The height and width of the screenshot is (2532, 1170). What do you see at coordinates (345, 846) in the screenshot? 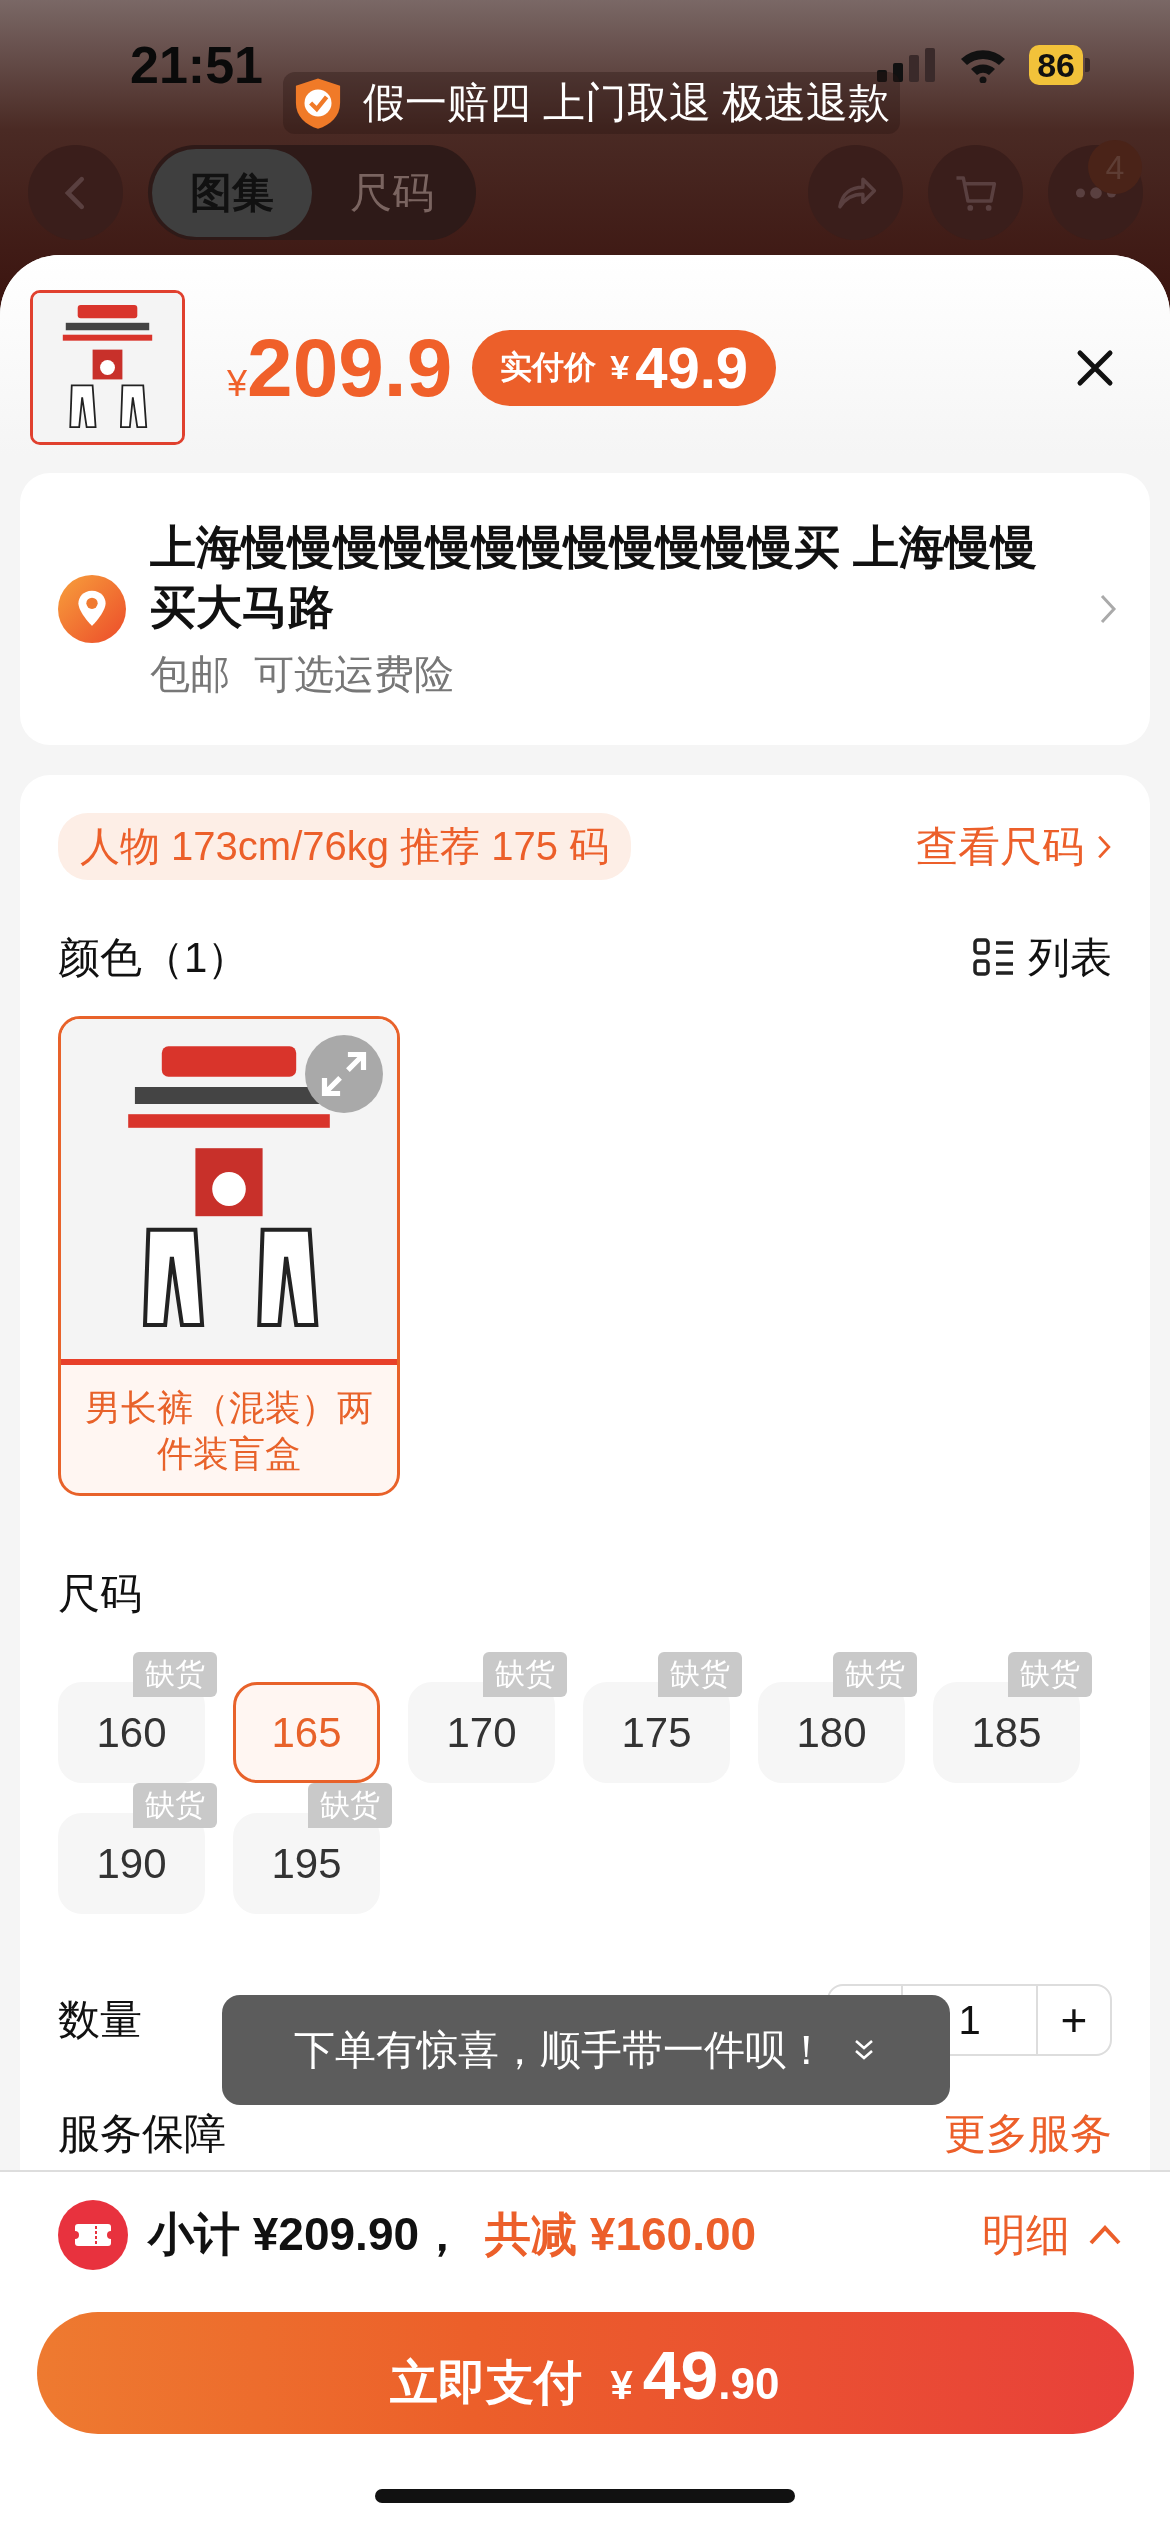
I see `size-recommendation: 人物 173cm/76kg 推荐 175 码` at bounding box center [345, 846].